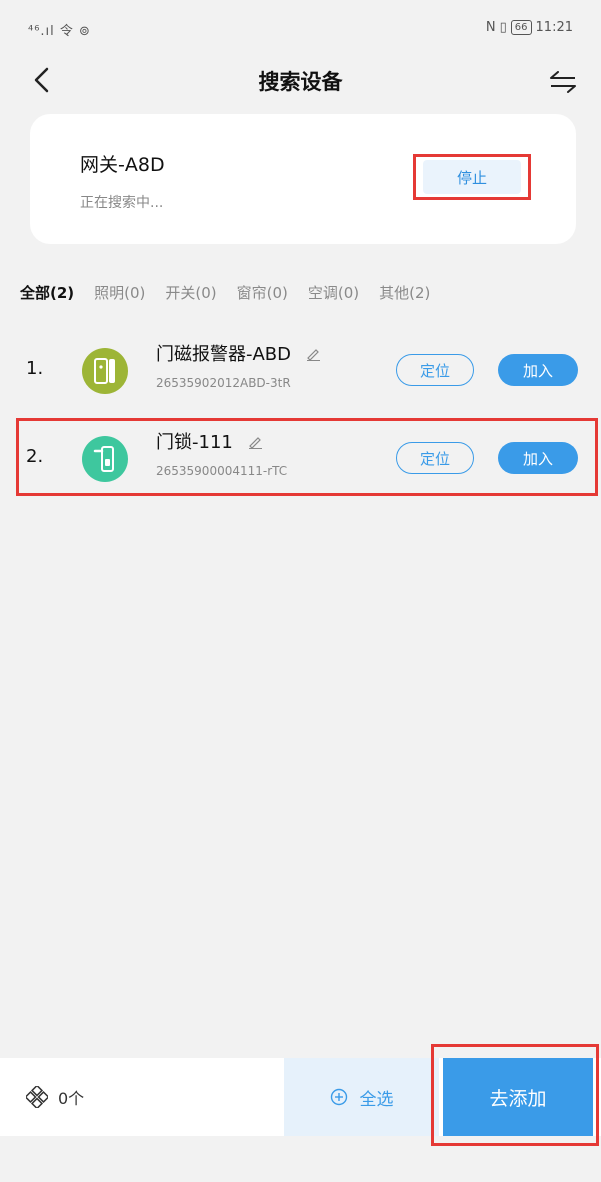  Describe the element at coordinates (554, 27) in the screenshot. I see `clock: 11:21` at that location.